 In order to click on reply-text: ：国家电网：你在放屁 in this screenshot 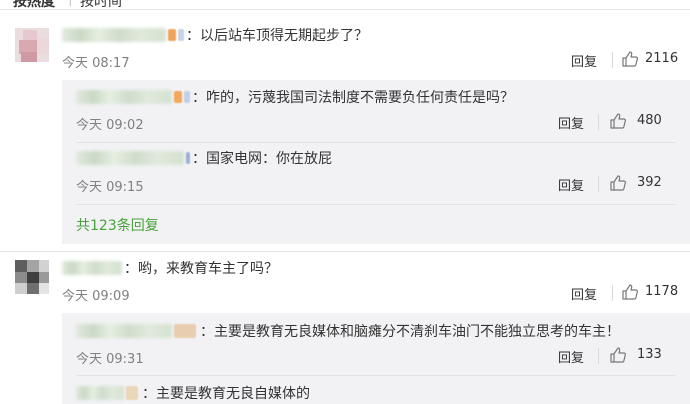, I will do `click(262, 159)`.